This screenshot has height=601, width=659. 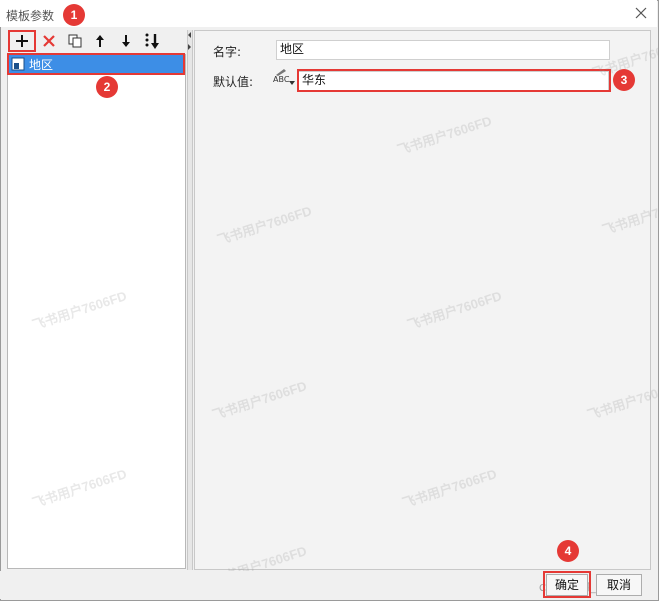 I want to click on ok-highlight, so click(x=567, y=584).